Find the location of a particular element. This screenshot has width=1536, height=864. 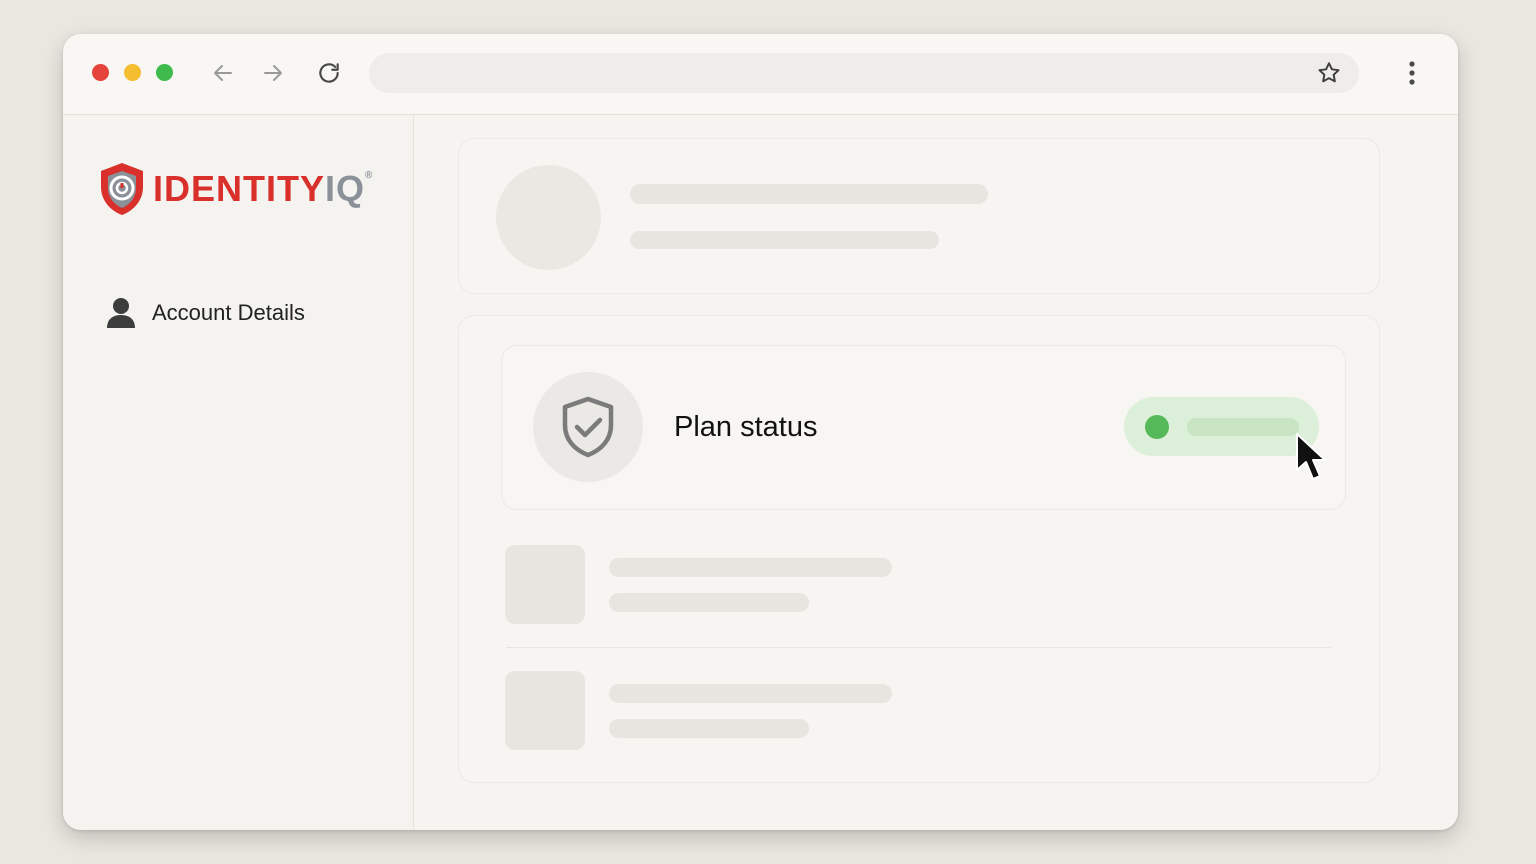

plan-status-row: Plan status is located at coordinates (923, 427).